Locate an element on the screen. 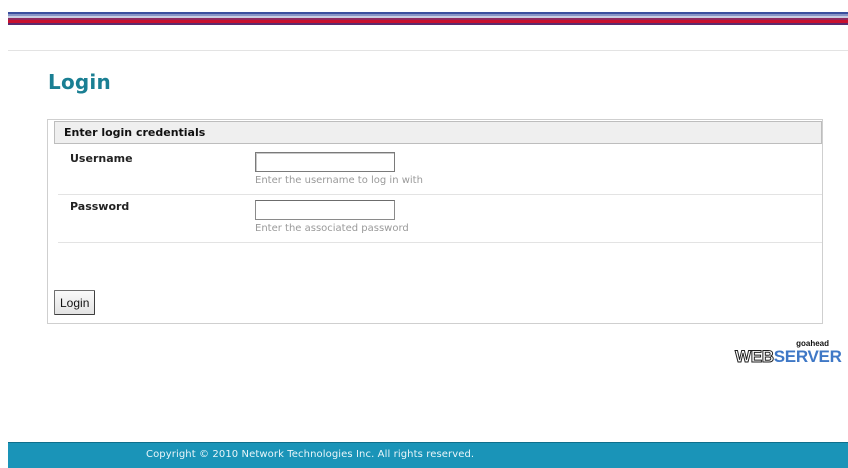 This screenshot has width=848, height=468. goahead-webserver-logo: goahead WEBSERVER is located at coordinates (790, 354).